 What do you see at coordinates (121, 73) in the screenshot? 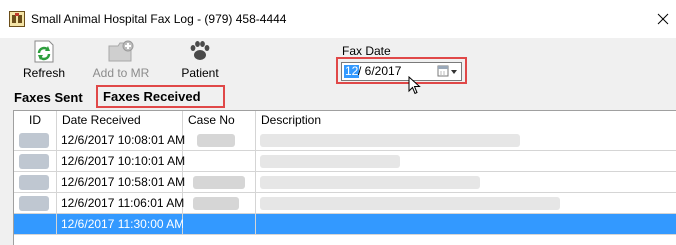
I see `add-to-mr-label: Add to MR` at bounding box center [121, 73].